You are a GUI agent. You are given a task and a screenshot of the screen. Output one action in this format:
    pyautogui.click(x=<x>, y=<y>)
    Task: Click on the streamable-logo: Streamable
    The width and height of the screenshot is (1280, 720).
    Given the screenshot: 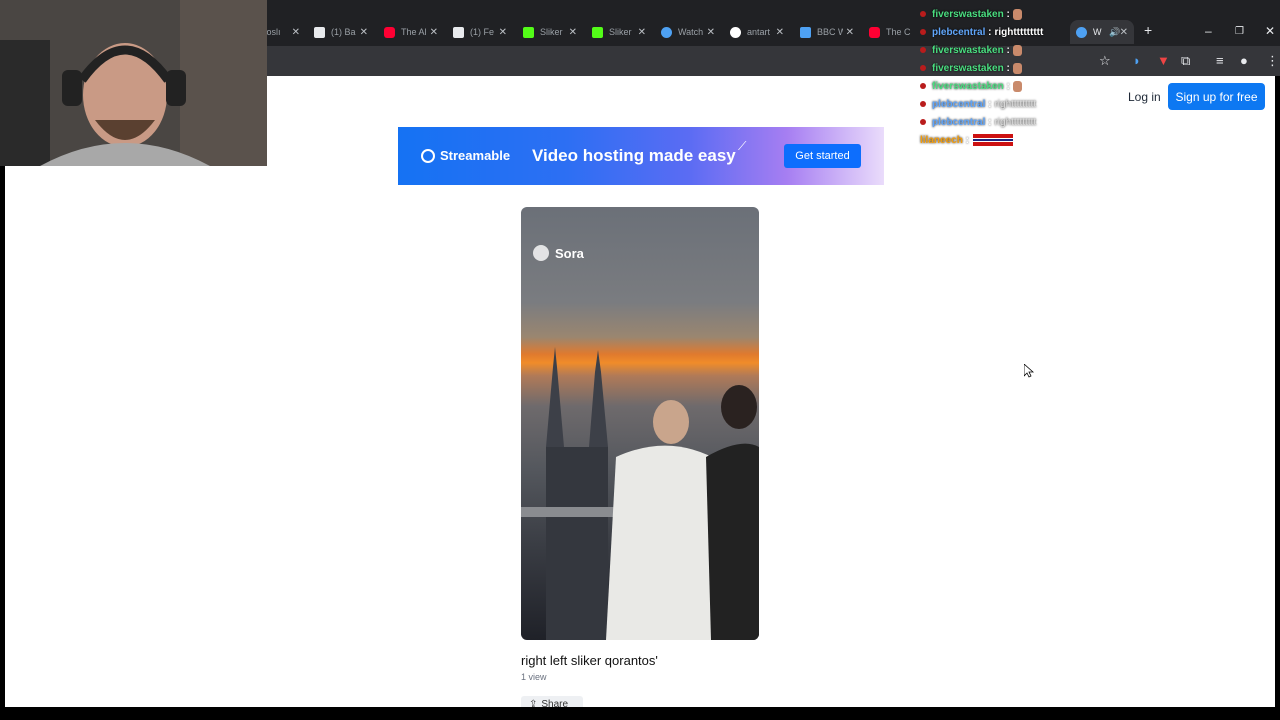 What is the action you would take?
    pyautogui.click(x=465, y=155)
    